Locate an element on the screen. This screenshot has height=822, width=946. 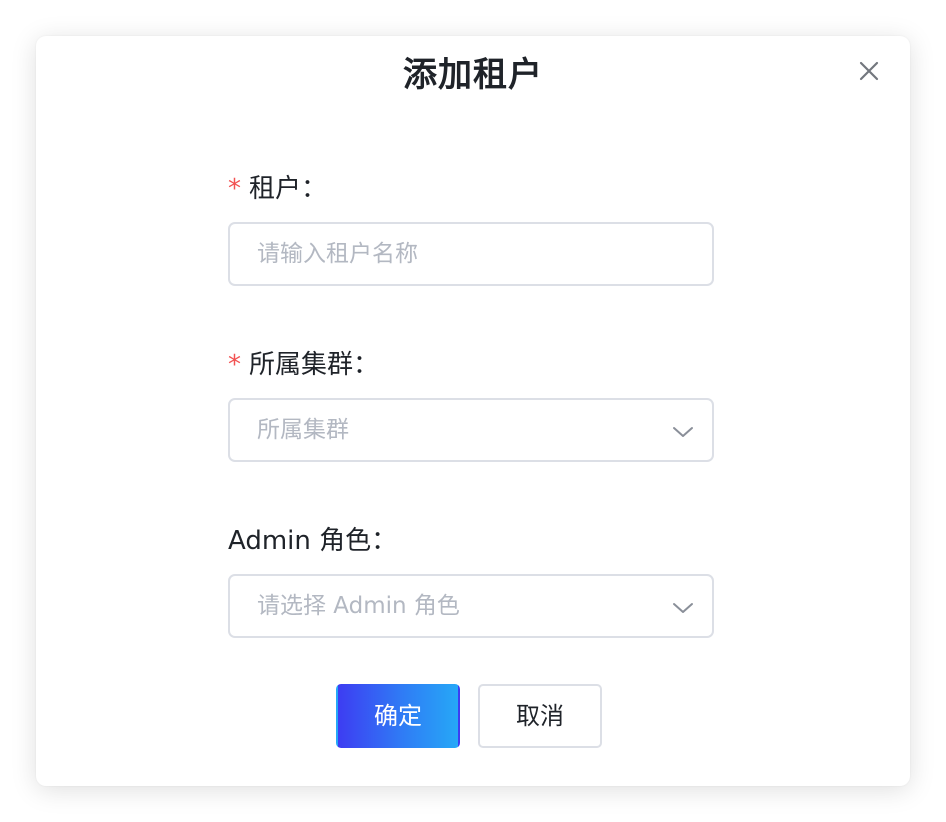
close-button is located at coordinates (869, 71).